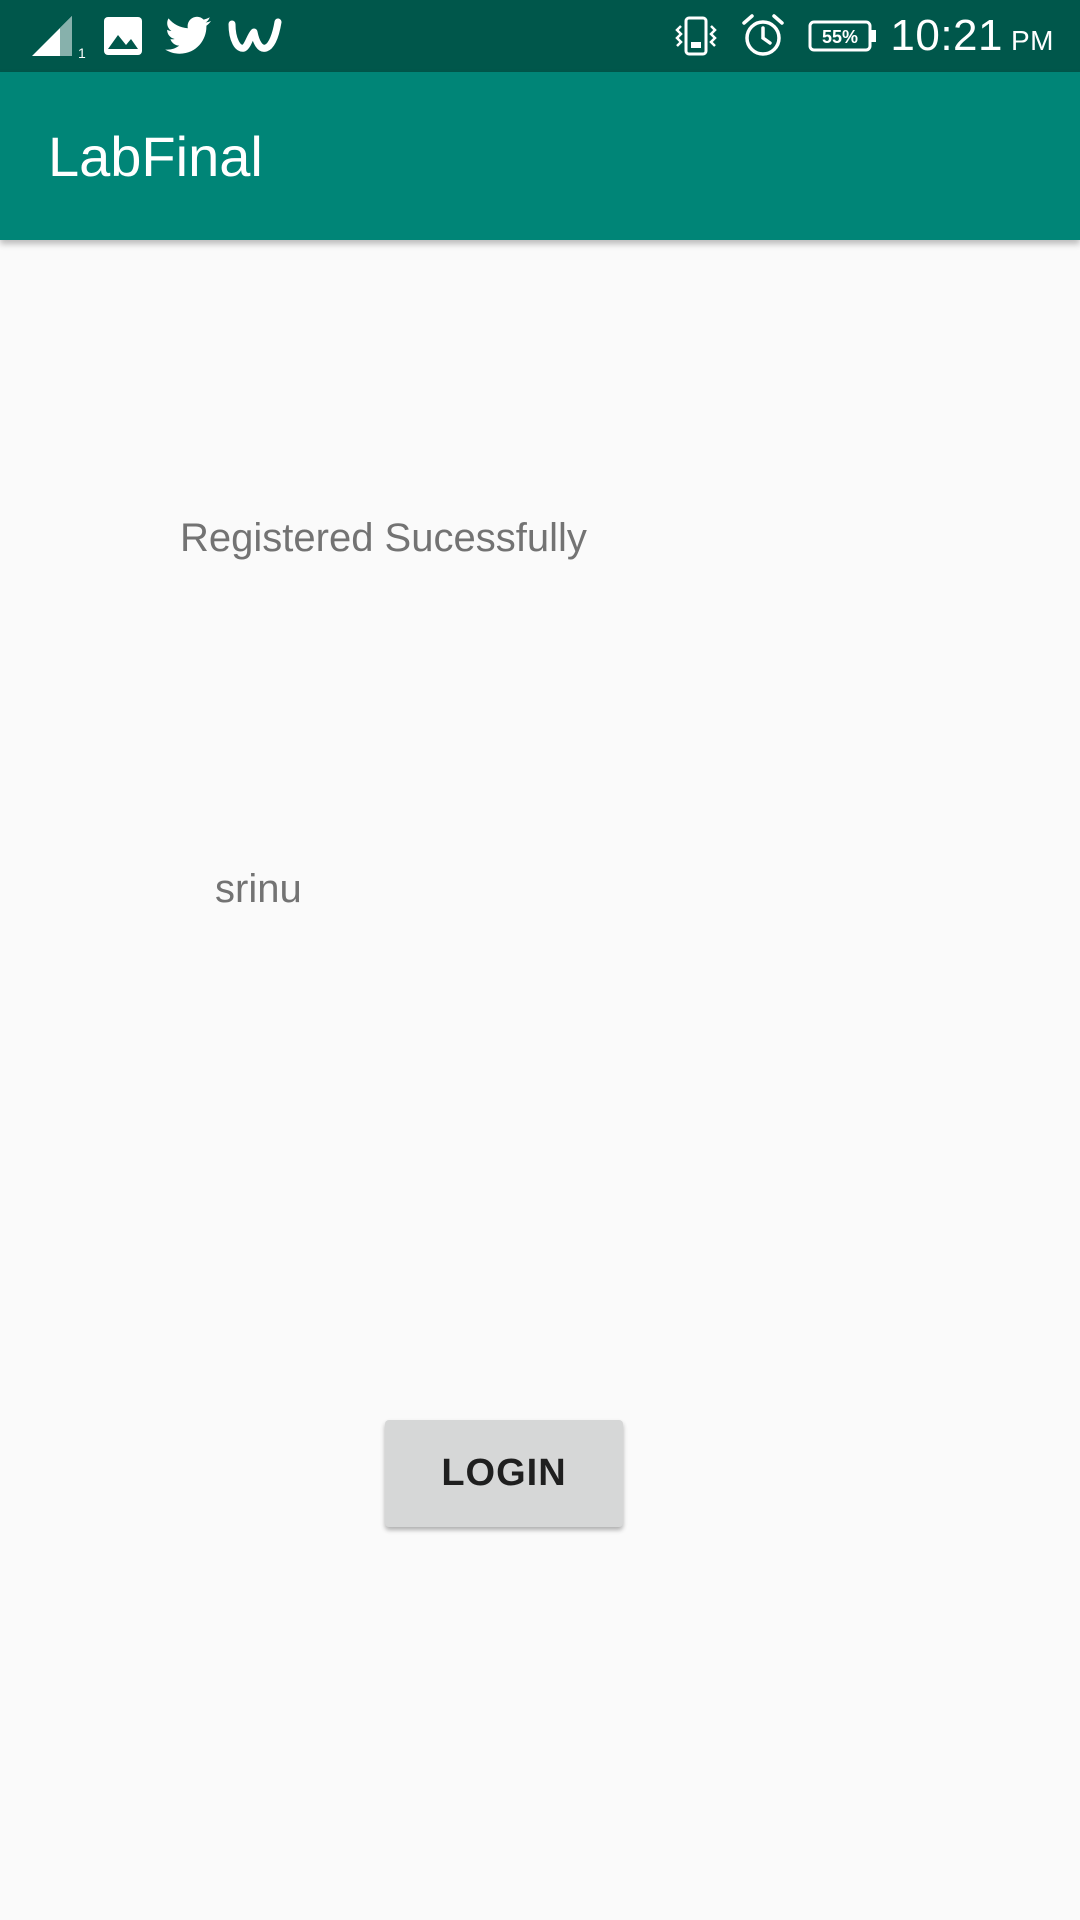 This screenshot has width=1080, height=1920. Describe the element at coordinates (155, 156) in the screenshot. I see `app-title: LabFinal` at that location.